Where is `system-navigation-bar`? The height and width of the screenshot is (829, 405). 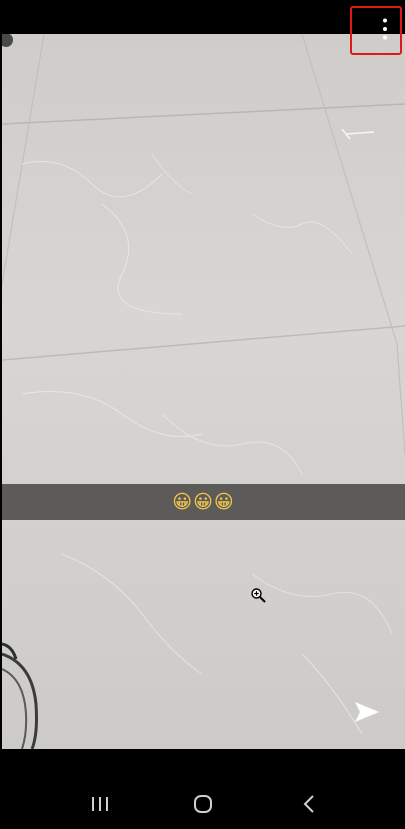 system-navigation-bar is located at coordinates (202, 789).